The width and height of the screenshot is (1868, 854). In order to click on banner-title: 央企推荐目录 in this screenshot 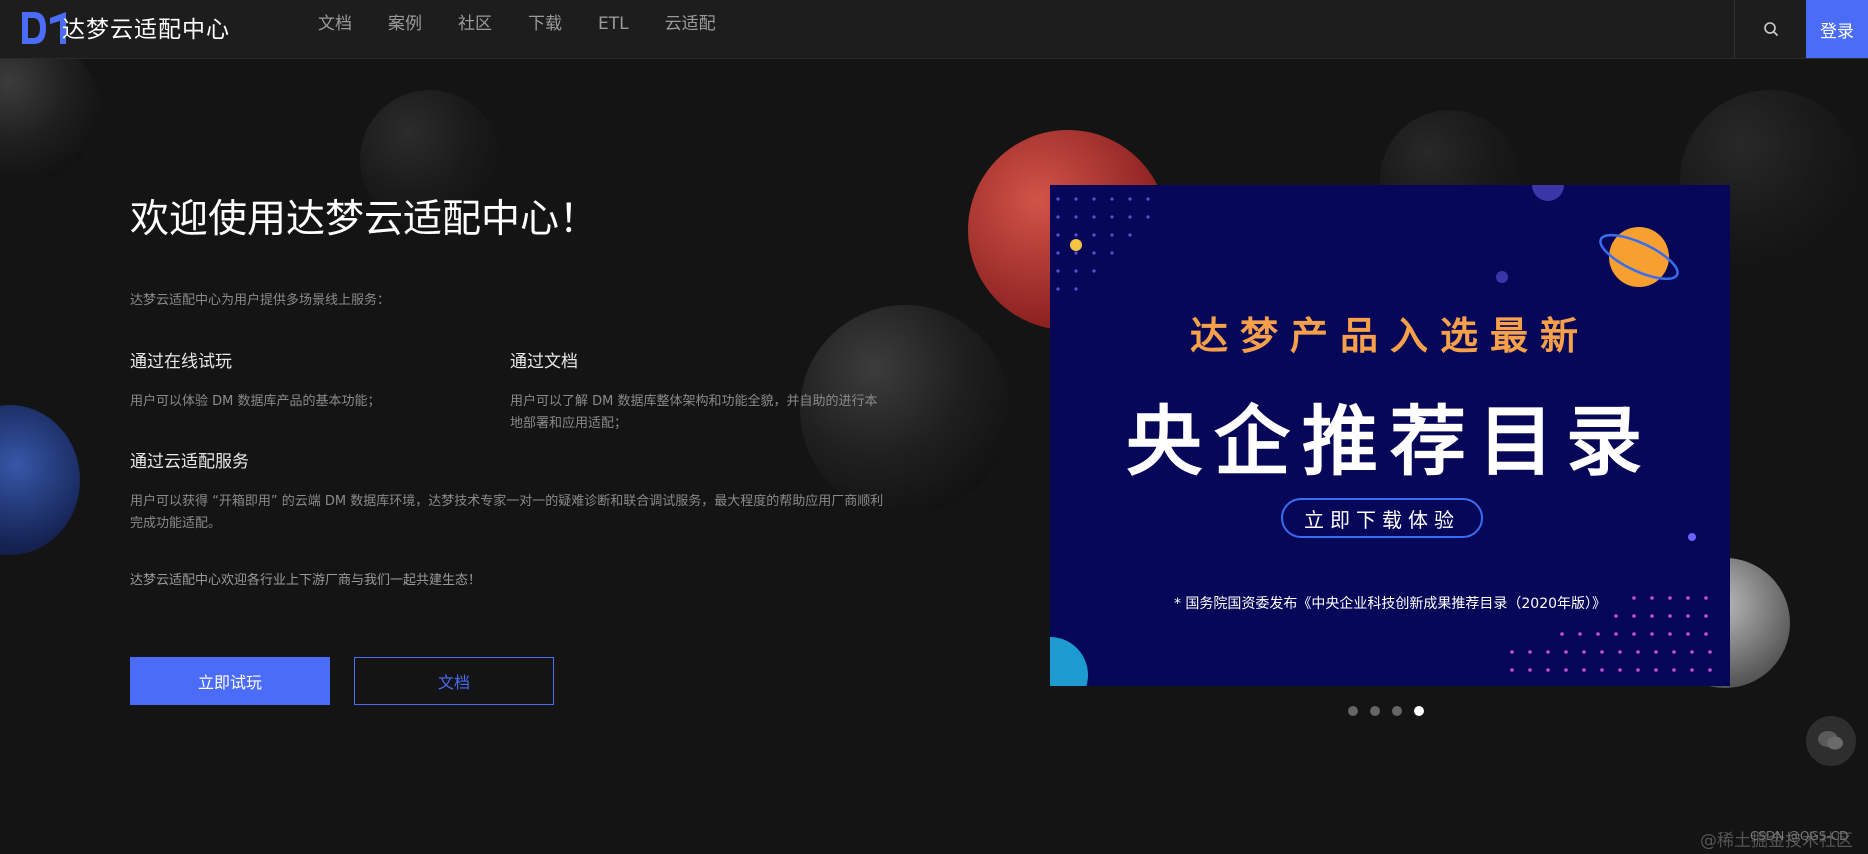, I will do `click(1390, 441)`.